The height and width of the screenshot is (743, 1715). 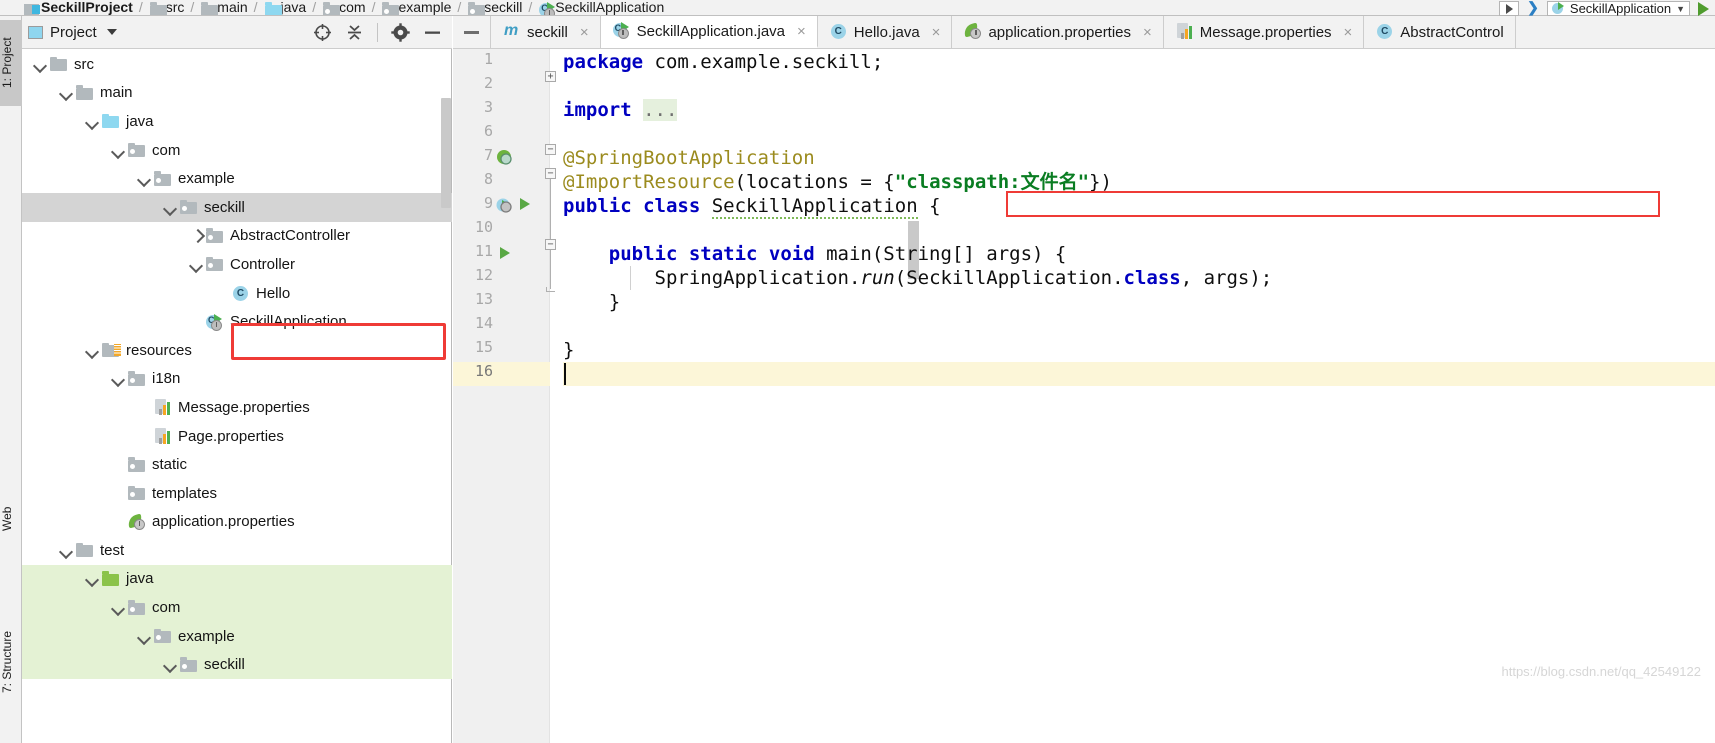 I want to click on editor-gutter: 1 2 3 6 7 8 9 10 11 12 13 14 15 16, so click(x=501, y=396).